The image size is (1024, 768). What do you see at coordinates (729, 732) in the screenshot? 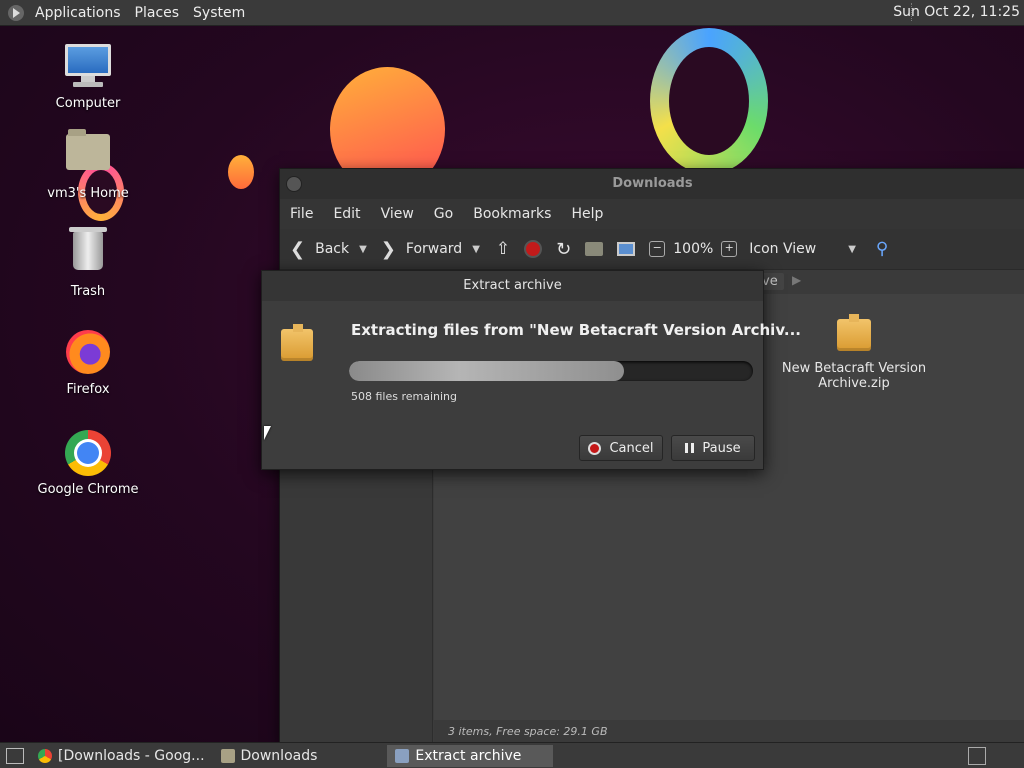
I see `status-bar: 3 items, Free space: 29.1 GB` at bounding box center [729, 732].